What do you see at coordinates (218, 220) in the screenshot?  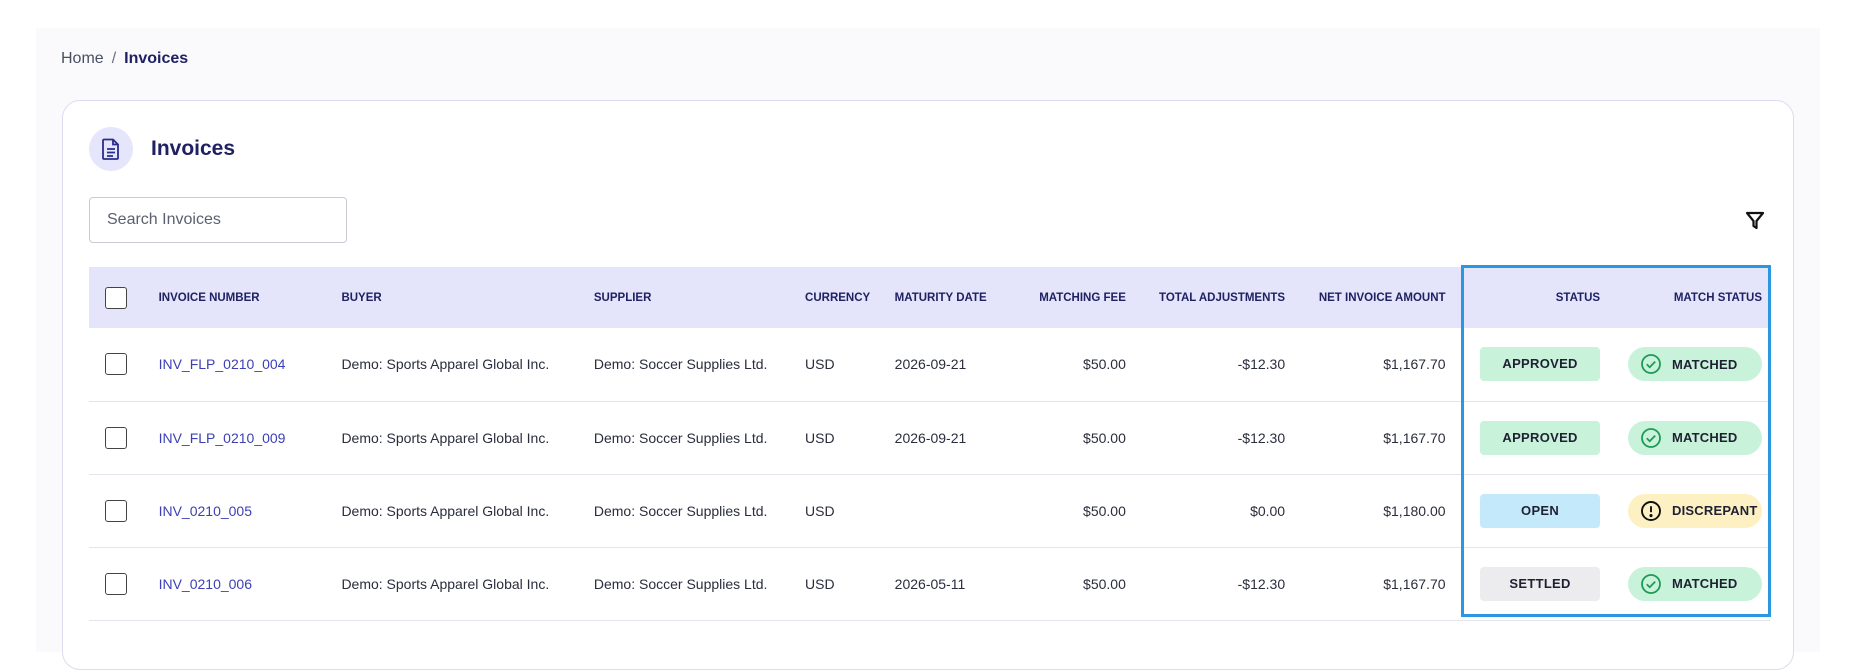 I see `search-input` at bounding box center [218, 220].